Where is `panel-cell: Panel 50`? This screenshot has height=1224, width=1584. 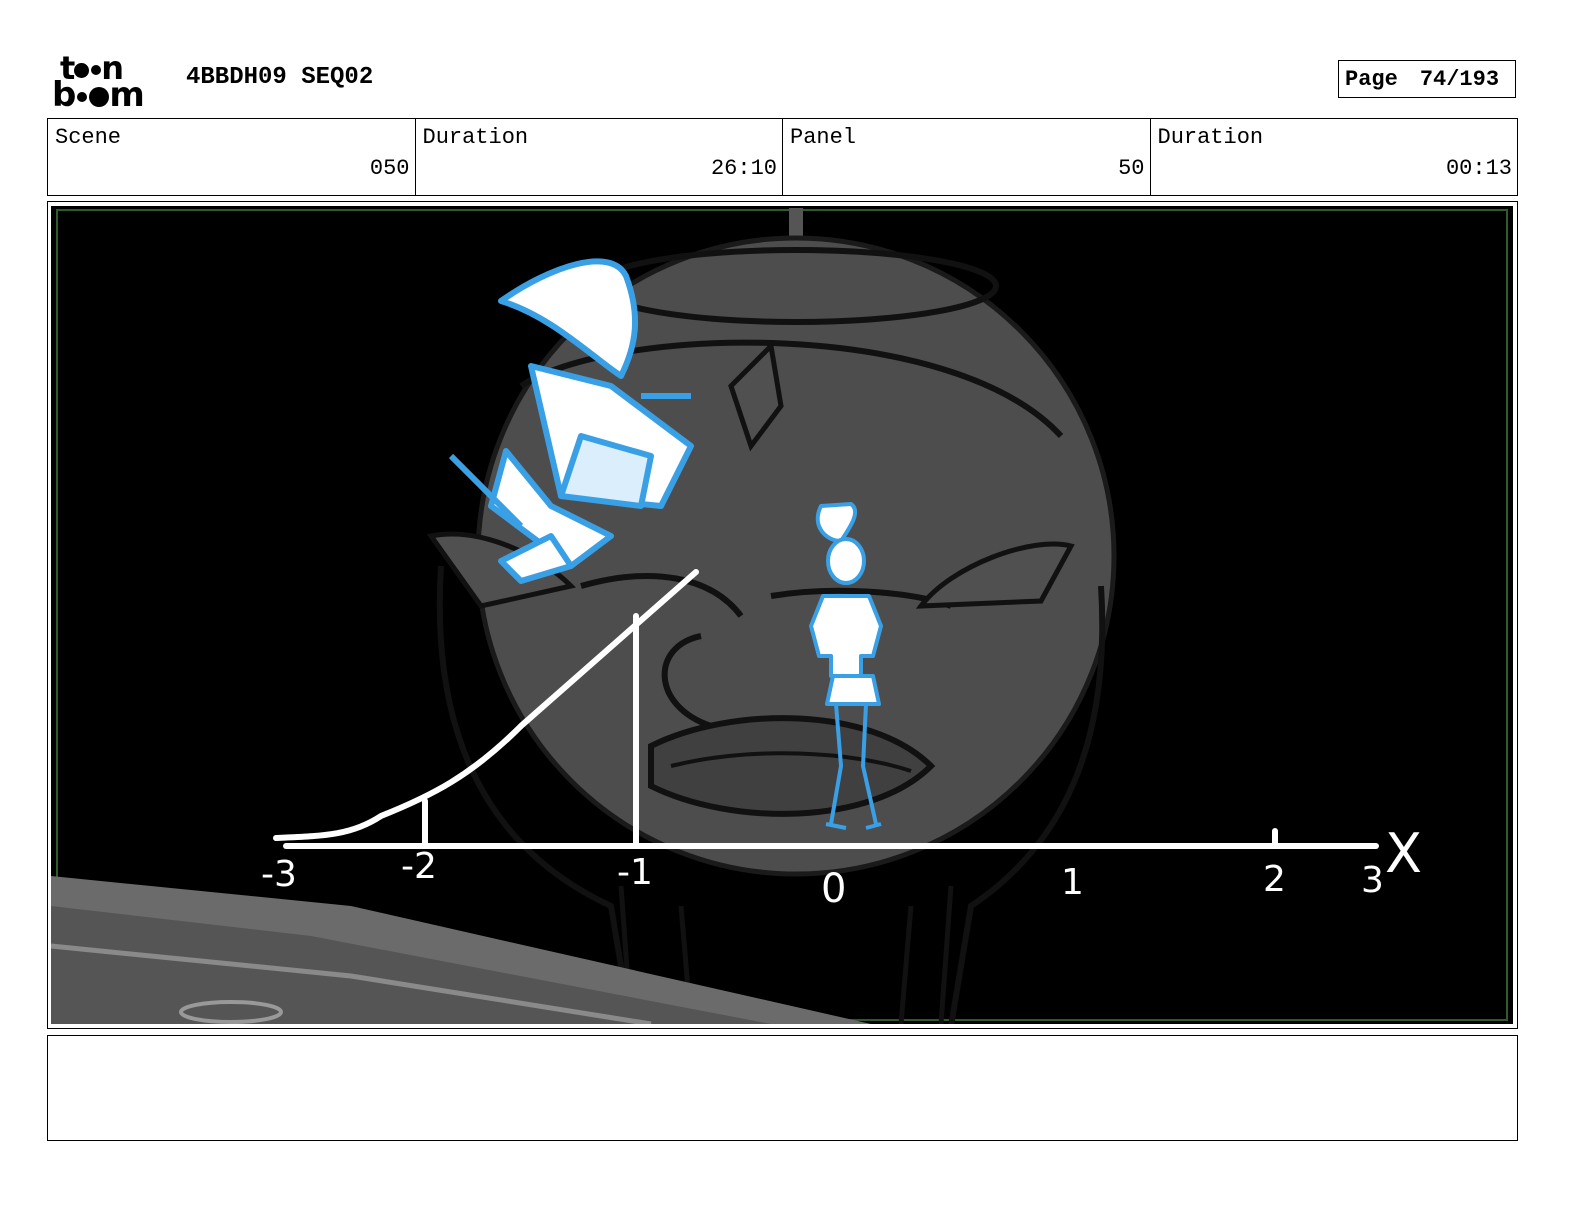
panel-cell: Panel 50 is located at coordinates (967, 157).